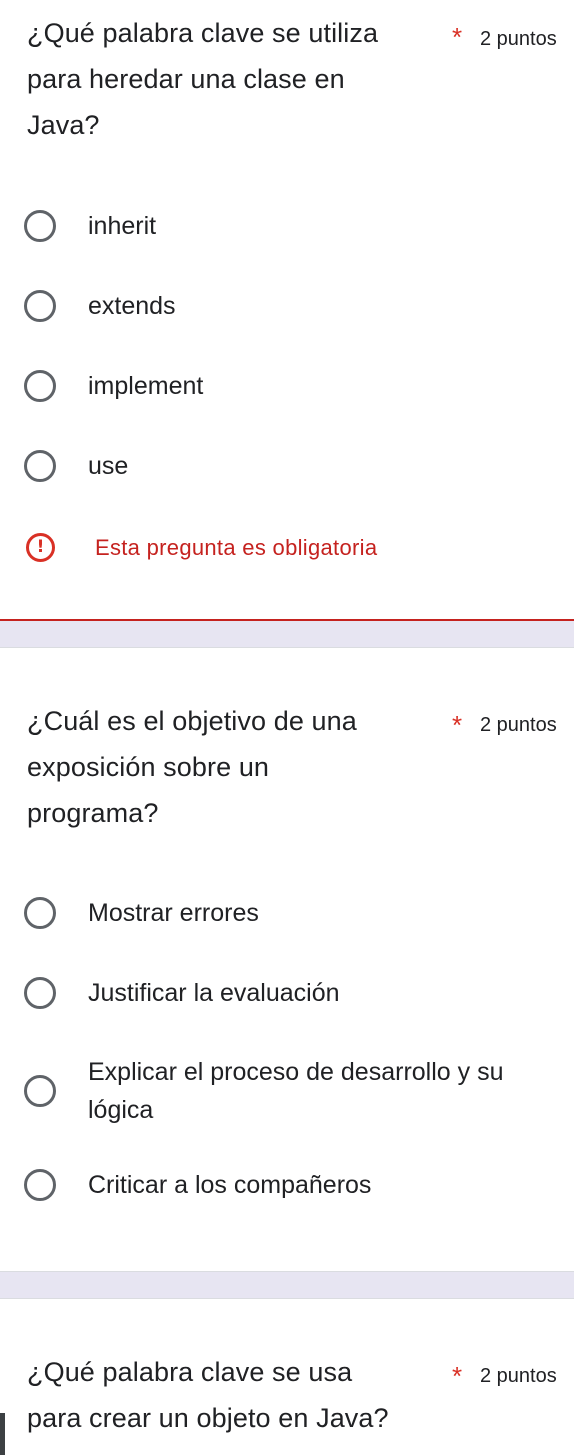 Image resolution: width=574 pixels, height=1455 pixels. I want to click on option-label: Justificar la evaluación, so click(214, 993).